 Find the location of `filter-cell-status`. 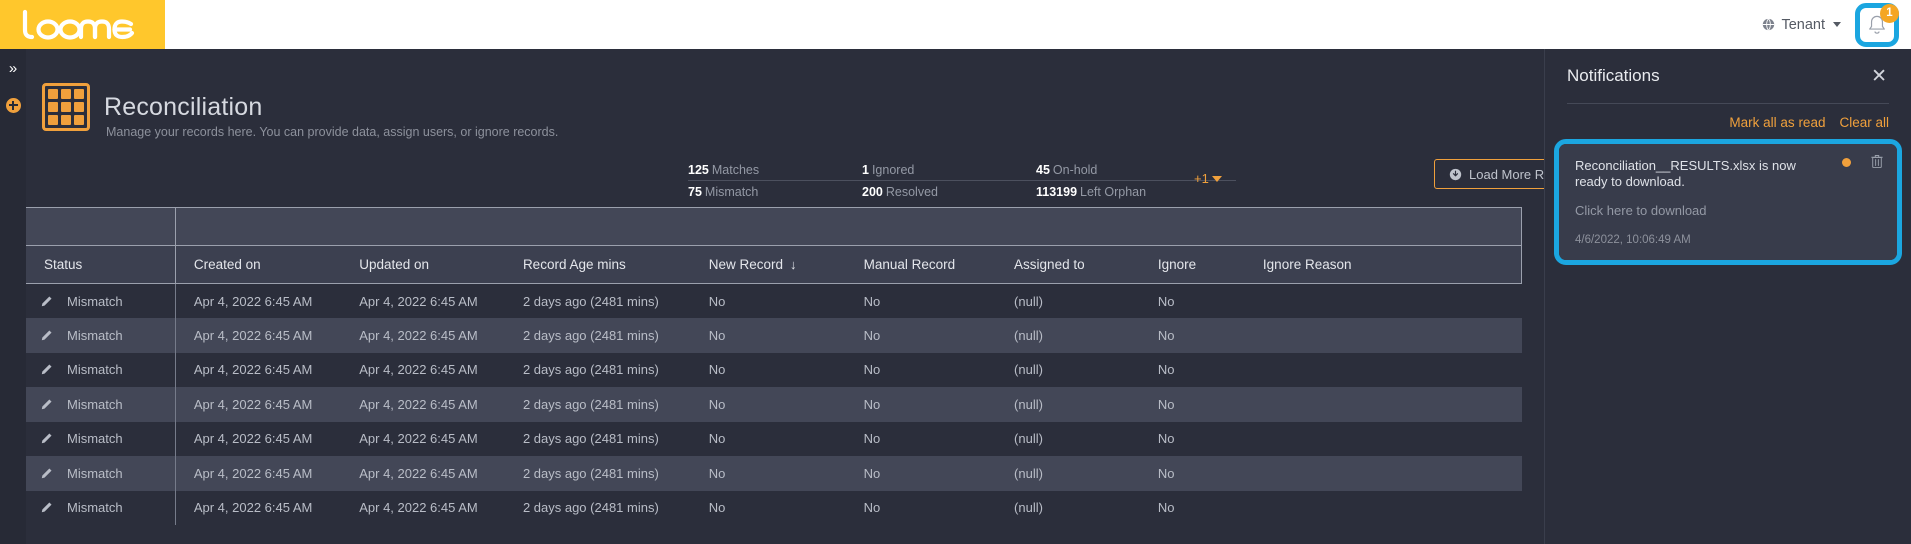

filter-cell-status is located at coordinates (101, 226).